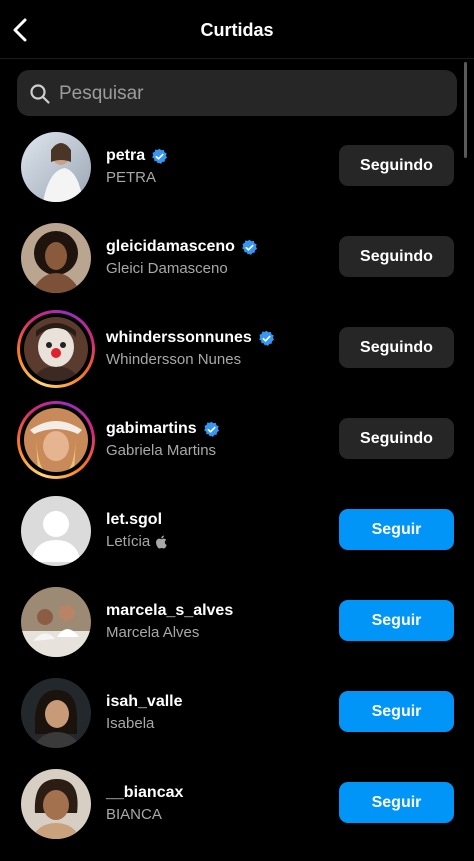 This screenshot has width=474, height=861. What do you see at coordinates (161, 542) in the screenshot?
I see `apple-icon` at bounding box center [161, 542].